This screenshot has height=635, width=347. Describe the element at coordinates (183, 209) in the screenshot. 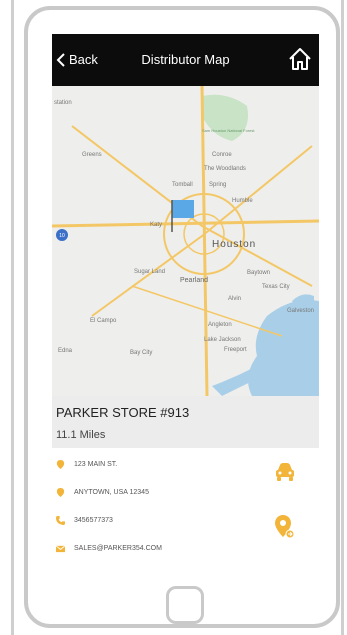

I see `location-flag-icon` at that location.